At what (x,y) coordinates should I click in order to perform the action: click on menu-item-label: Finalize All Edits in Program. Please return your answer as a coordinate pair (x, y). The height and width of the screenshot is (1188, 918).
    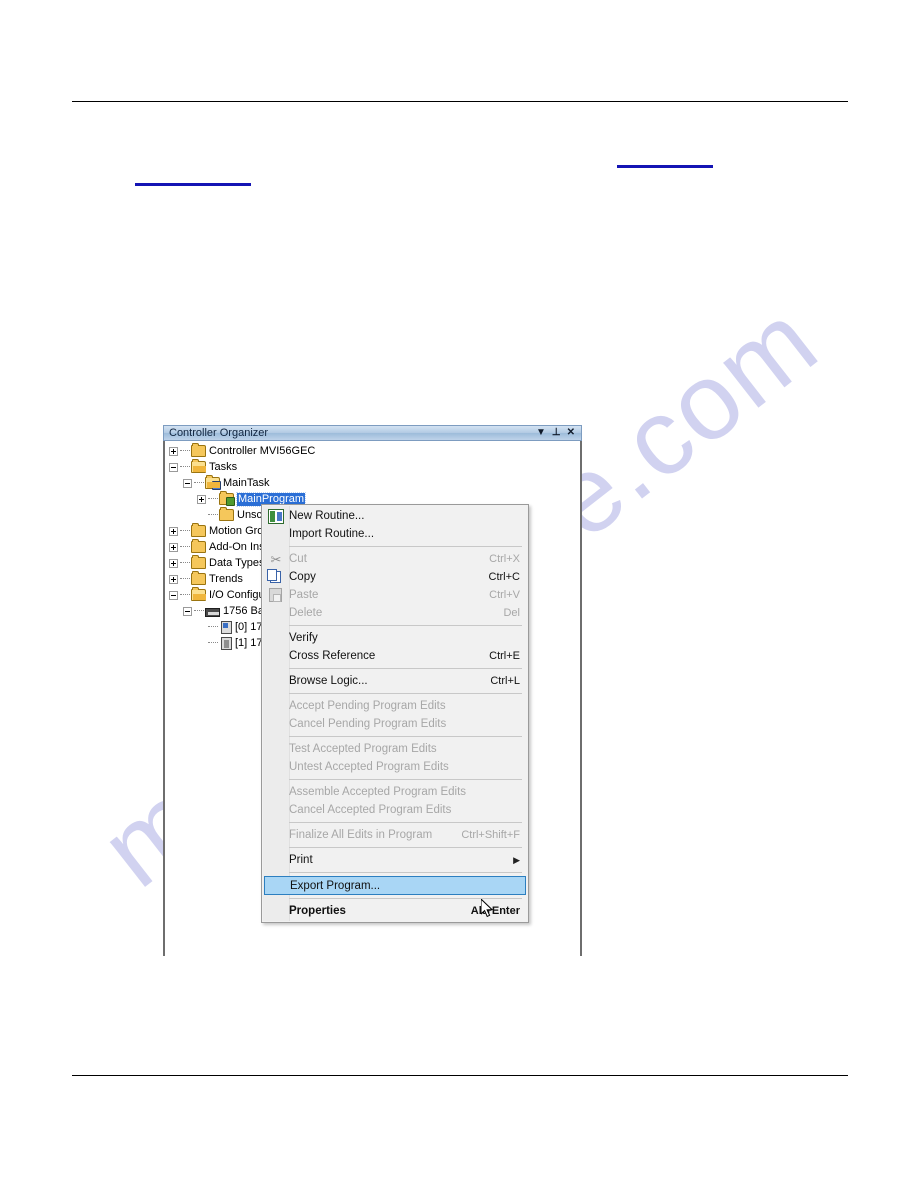
    Looking at the image, I should click on (361, 835).